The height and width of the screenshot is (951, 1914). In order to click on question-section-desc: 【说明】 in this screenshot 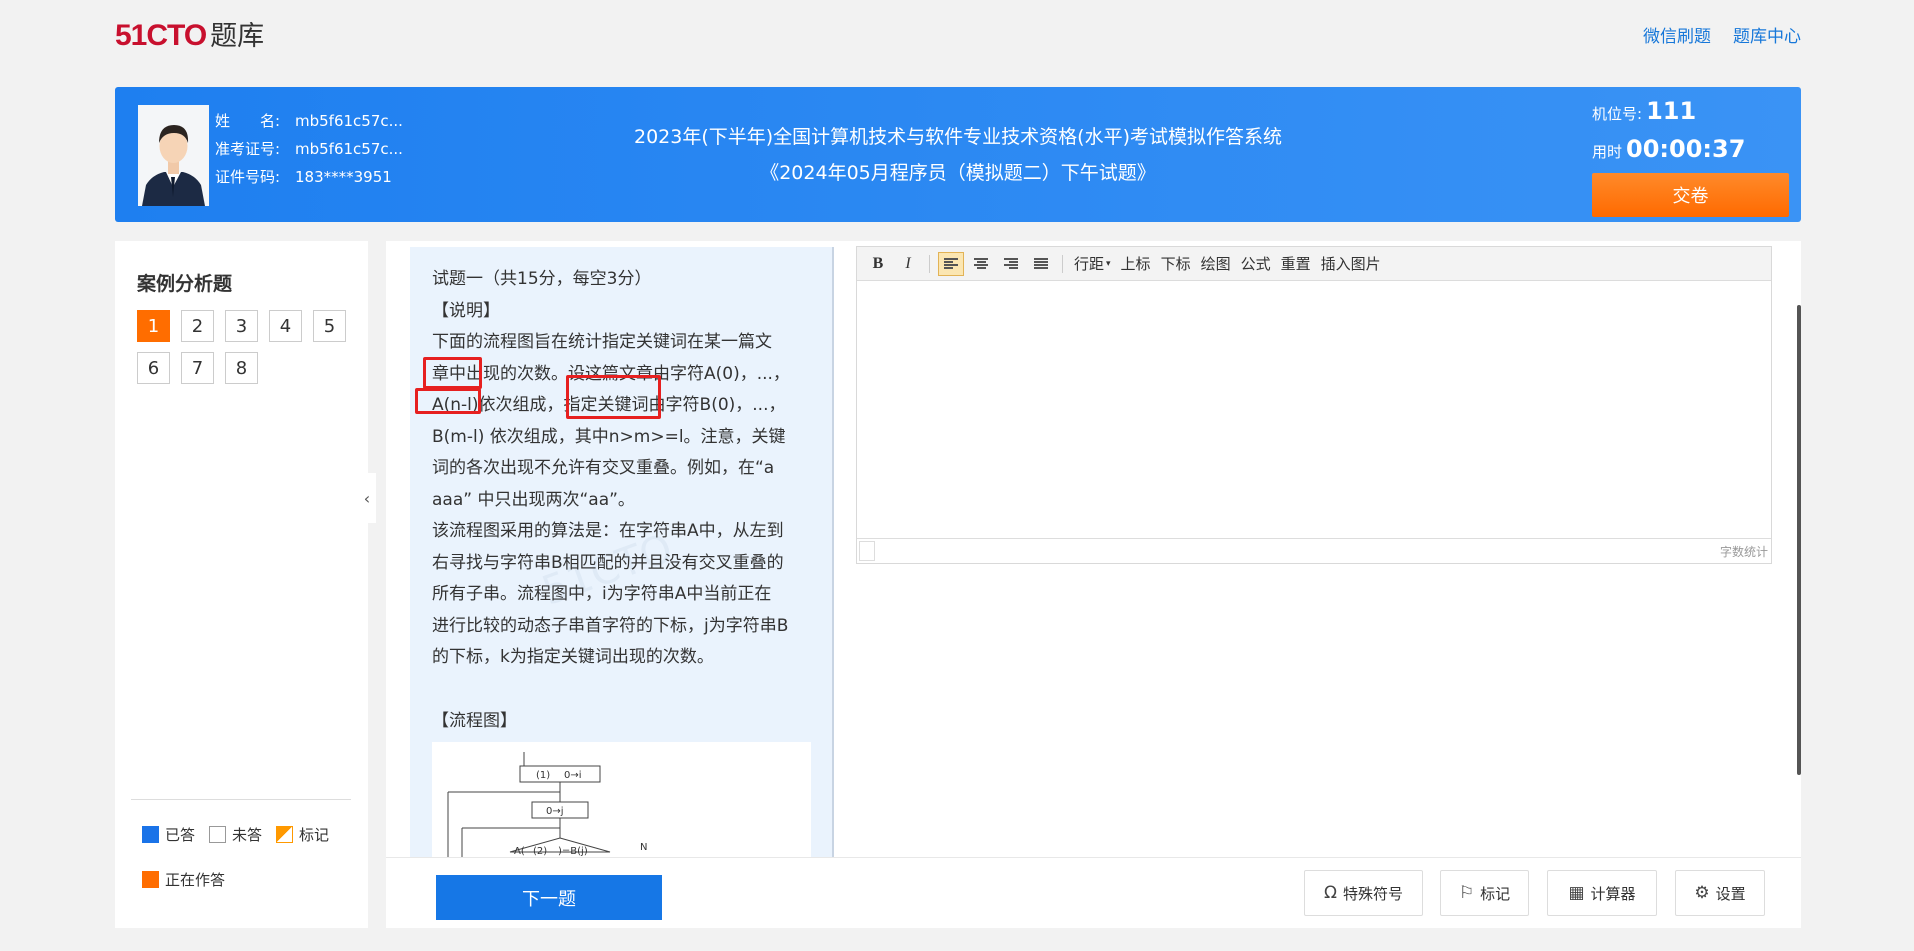, I will do `click(466, 310)`.